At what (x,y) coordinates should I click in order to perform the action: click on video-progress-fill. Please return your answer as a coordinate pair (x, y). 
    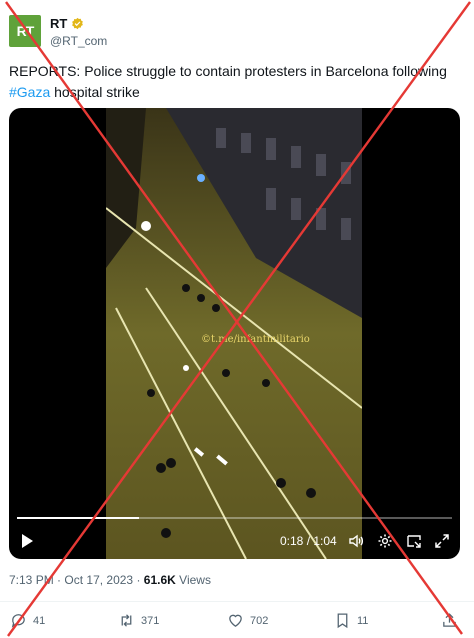
    Looking at the image, I should click on (78, 518).